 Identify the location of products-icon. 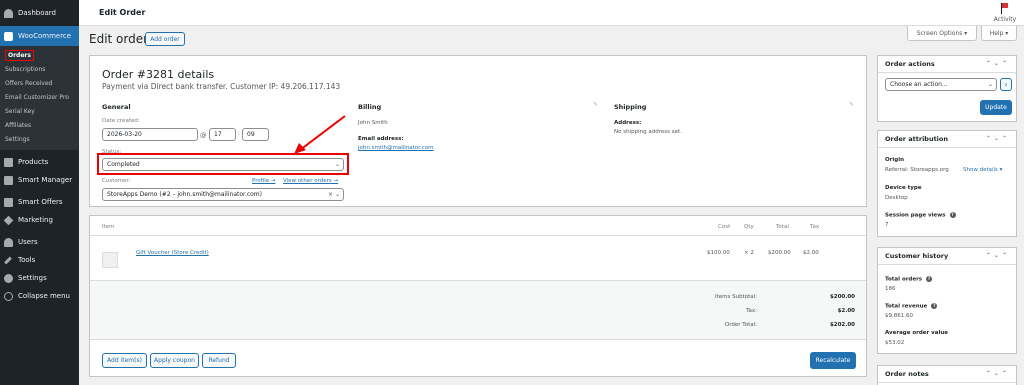
(8, 162).